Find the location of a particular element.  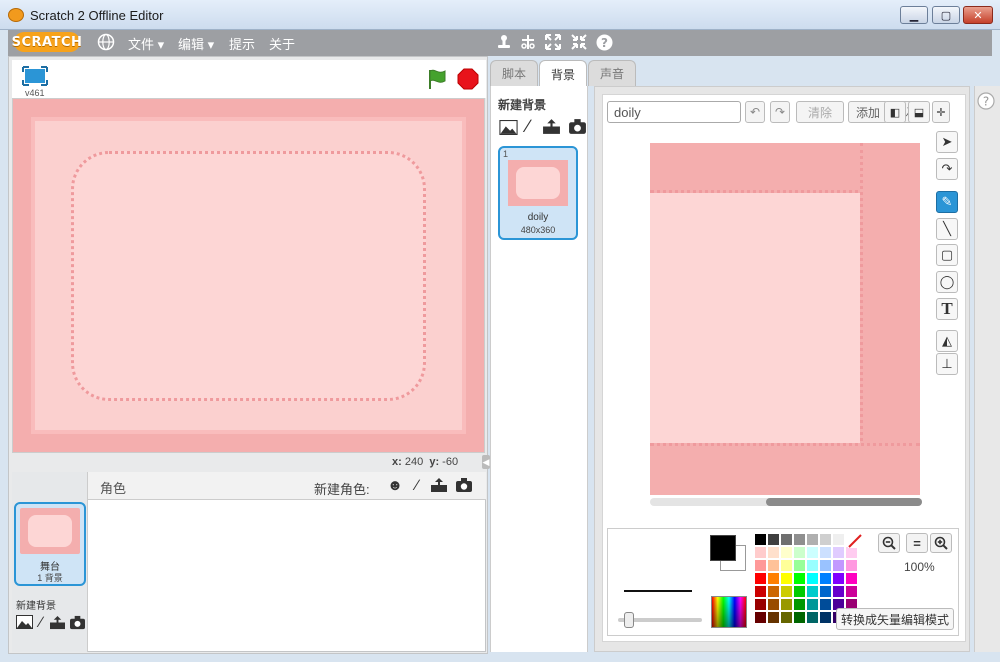

zoom-out-button is located at coordinates (889, 543).